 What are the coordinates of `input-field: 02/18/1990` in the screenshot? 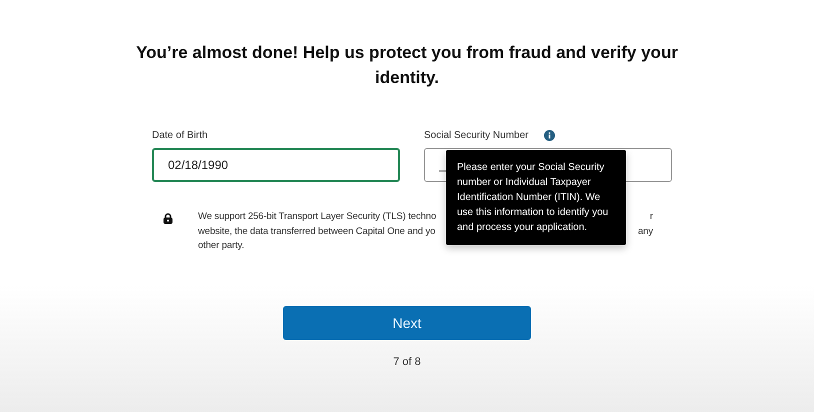 It's located at (276, 165).